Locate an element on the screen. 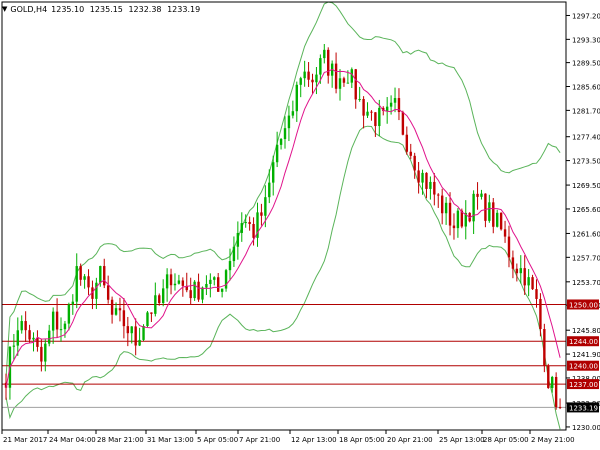 This screenshot has height=450, width=600. price-tick-label: 1277.40 is located at coordinates (586, 138).